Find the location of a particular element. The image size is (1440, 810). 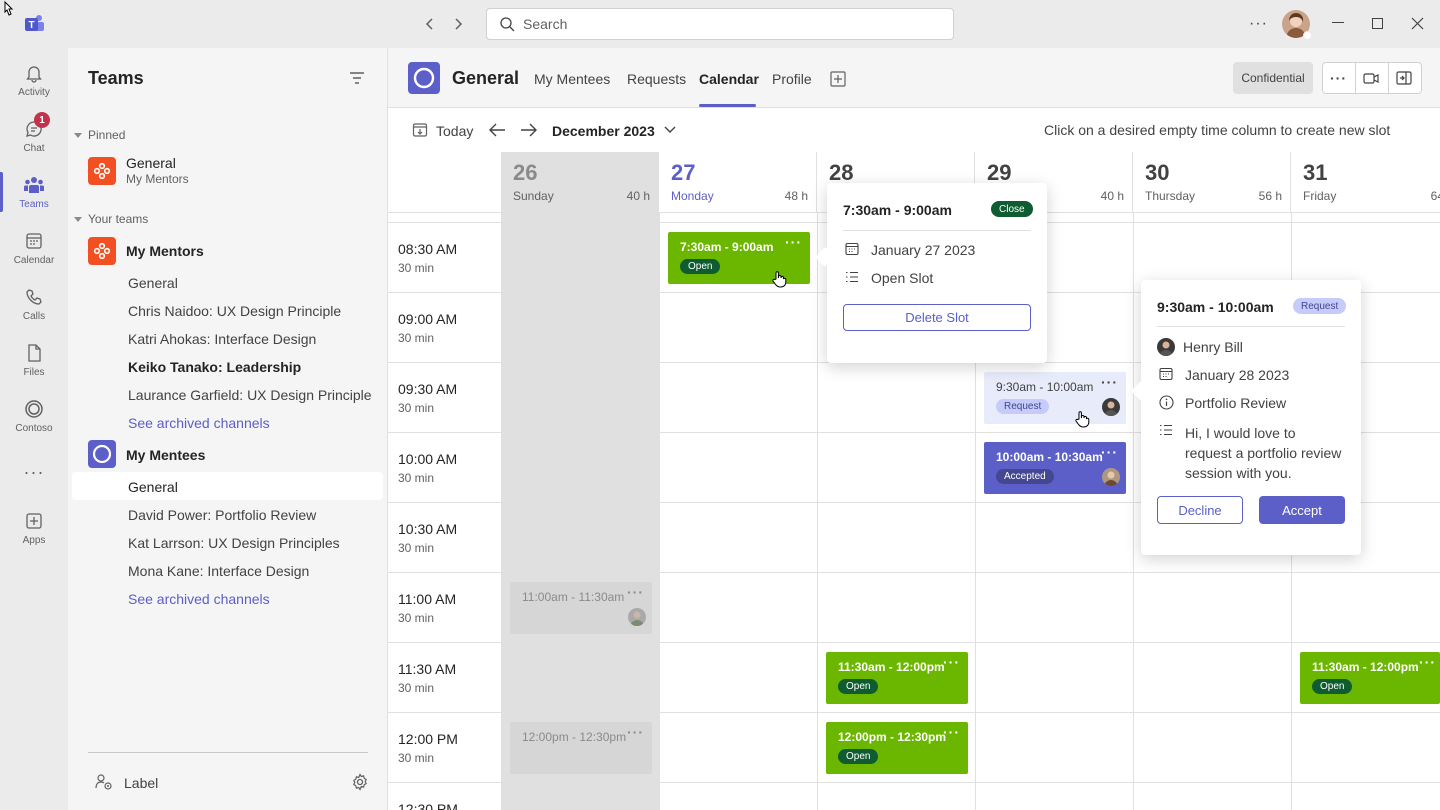

event-time: 7:30am - 9:00am is located at coordinates (727, 247).